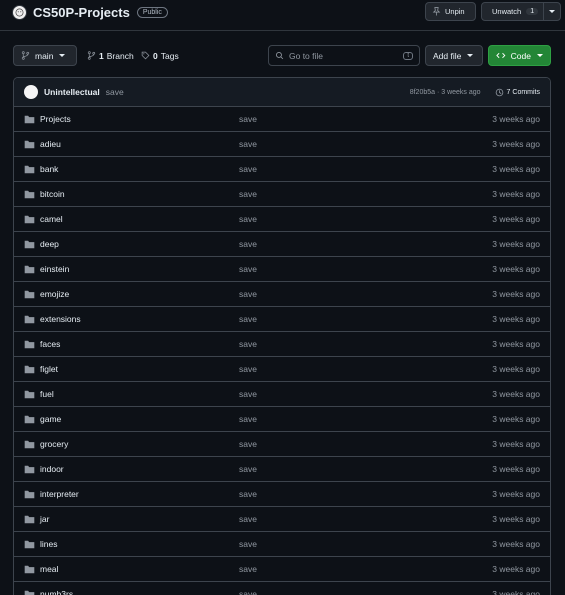 Image resolution: width=565 pixels, height=595 pixels. Describe the element at coordinates (282, 169) in the screenshot. I see `table-row: bank save 3 weeks ago` at that location.